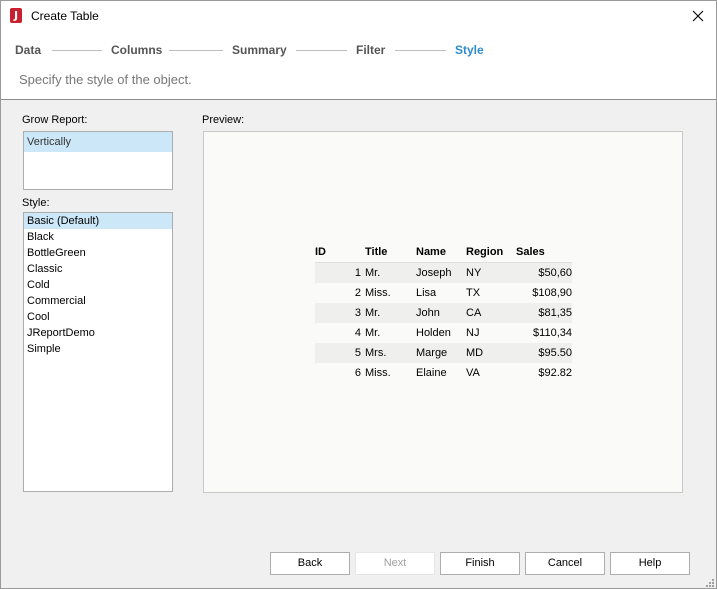 This screenshot has height=589, width=717. Describe the element at coordinates (340, 272) in the screenshot. I see `cell-id: 1` at that location.